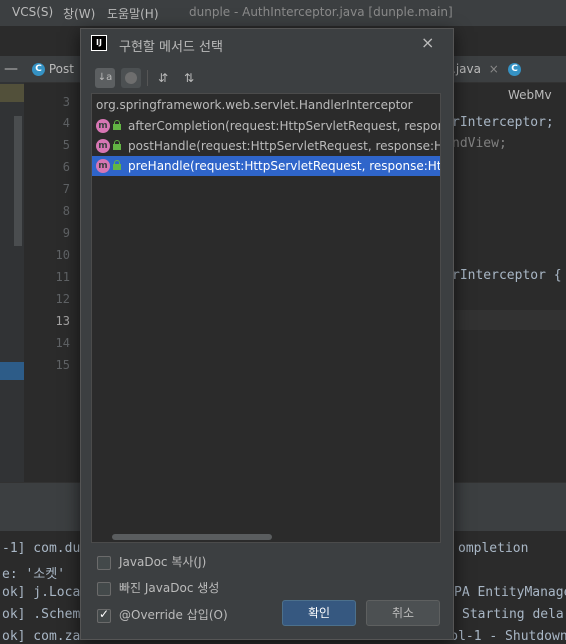  What do you see at coordinates (66, 211) in the screenshot?
I see `line-number: 8` at bounding box center [66, 211].